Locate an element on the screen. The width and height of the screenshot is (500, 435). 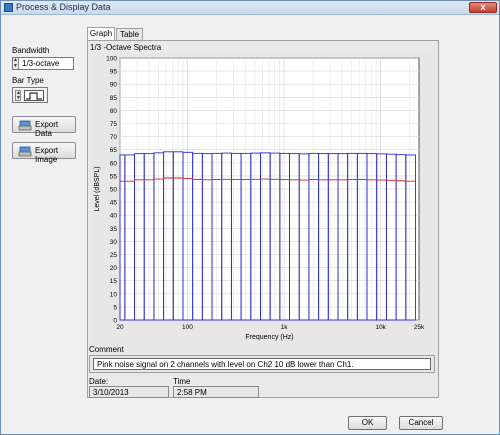
bar-type-spinner: ▲ ▼ is located at coordinates (18, 95).